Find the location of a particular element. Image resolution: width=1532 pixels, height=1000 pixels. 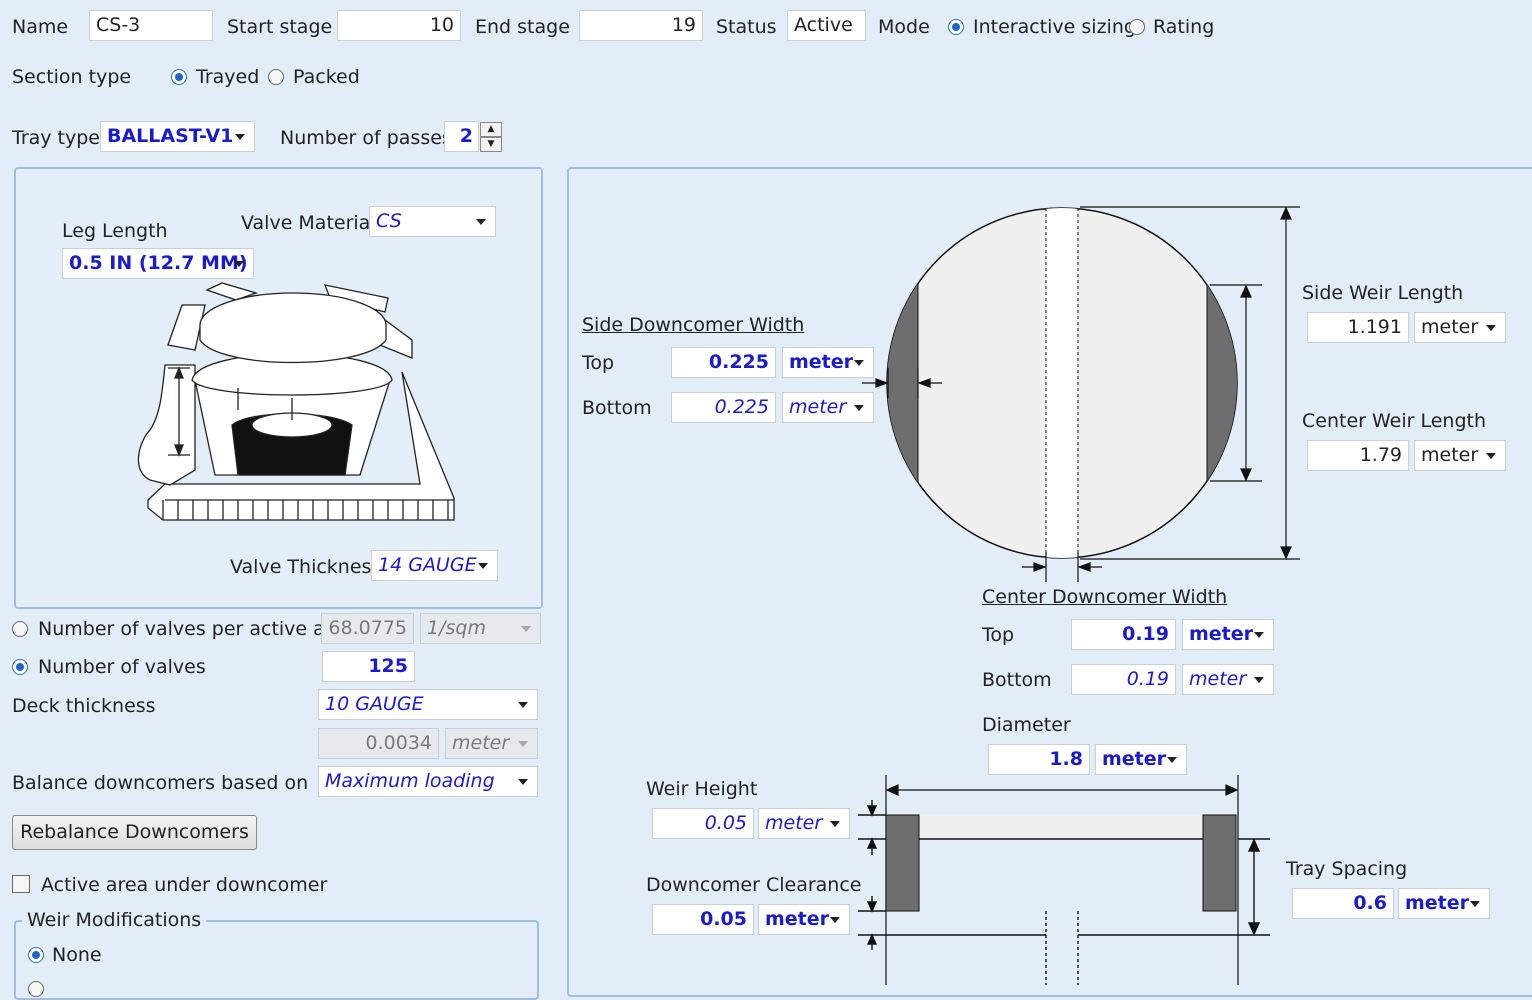

diameter-unit-select: meter is located at coordinates (1141, 759).